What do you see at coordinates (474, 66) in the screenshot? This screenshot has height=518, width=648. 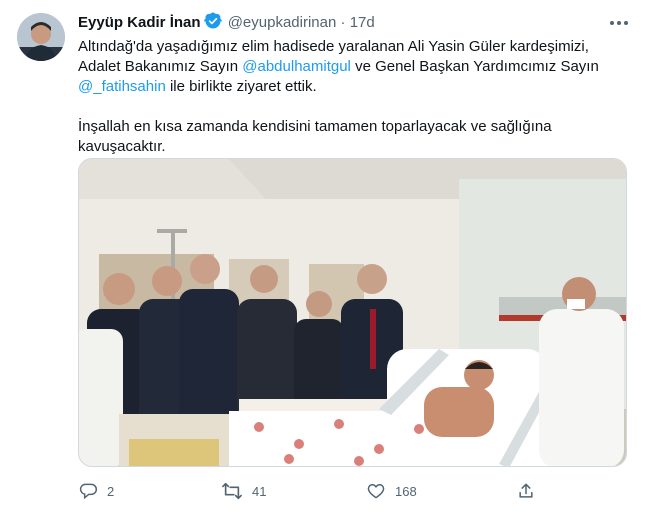 I see `text-segment: ve Genel Başkan Yardımcımız Sayın` at bounding box center [474, 66].